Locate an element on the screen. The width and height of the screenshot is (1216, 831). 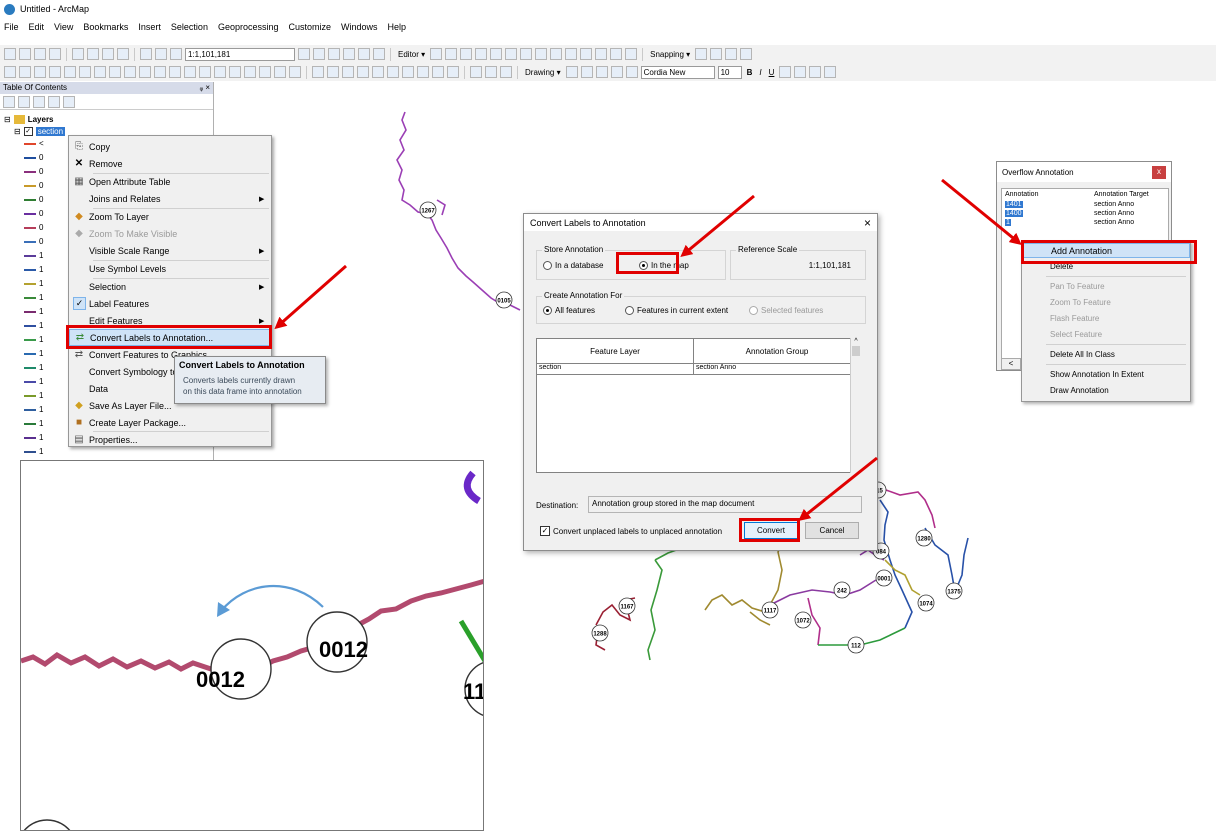
menu-view: View is located at coordinates (63, 27).